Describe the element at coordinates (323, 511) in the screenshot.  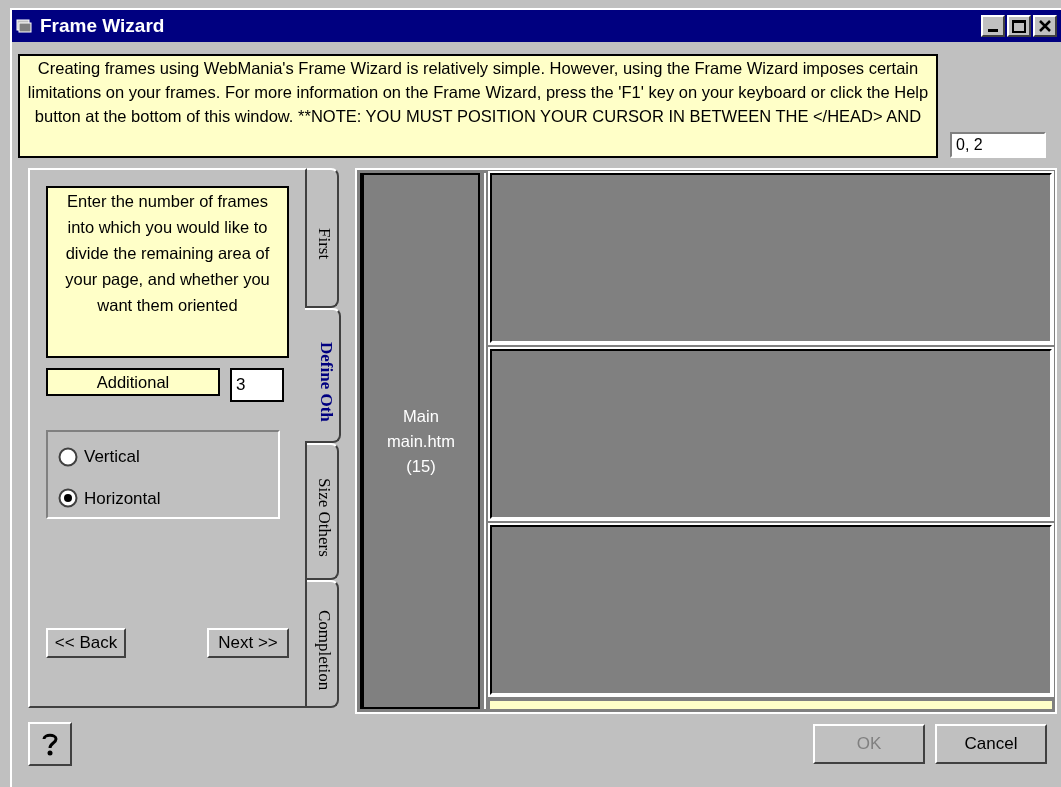
I see `tab: Size Others` at that location.